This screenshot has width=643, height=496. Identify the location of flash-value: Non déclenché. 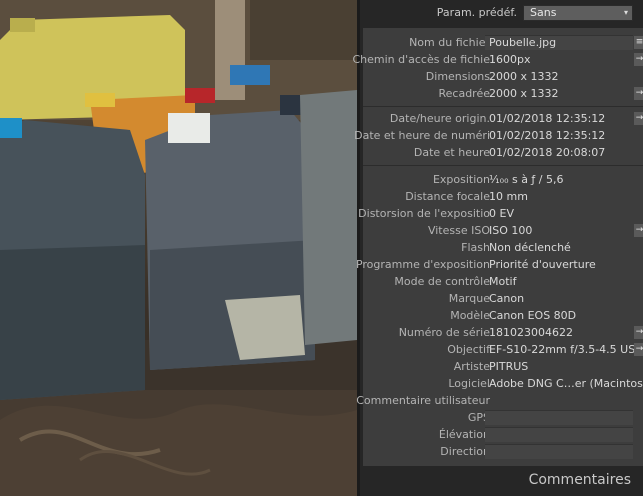
(530, 247).